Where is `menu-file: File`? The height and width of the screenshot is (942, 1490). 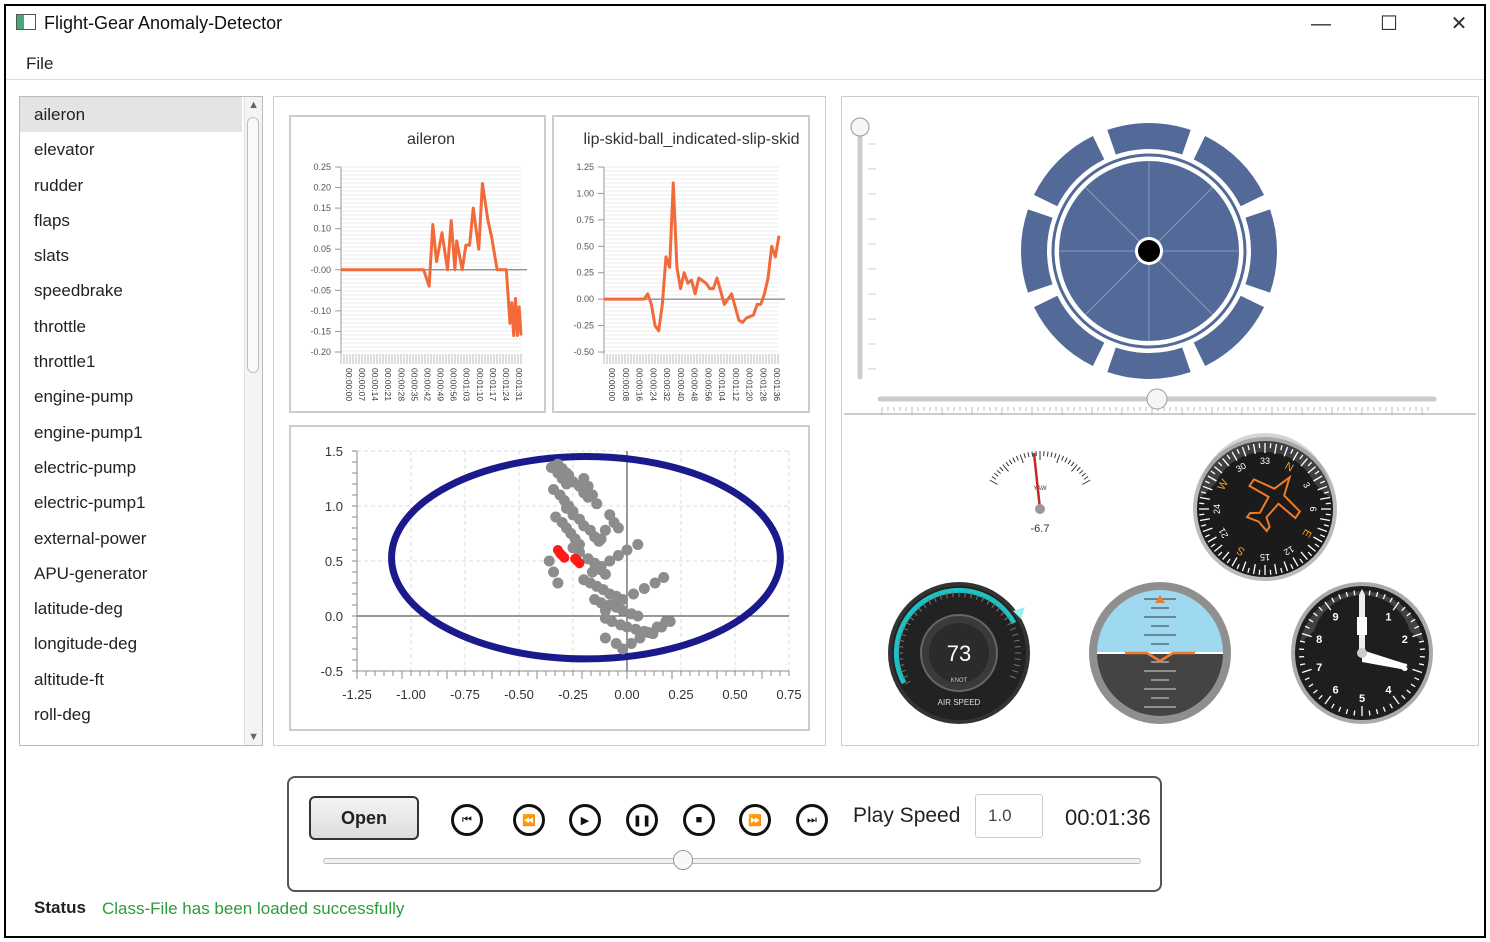
menu-file: File is located at coordinates (39, 64).